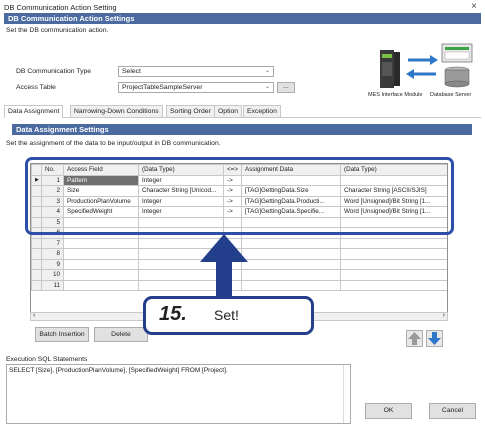 This screenshot has width=485, height=428. I want to click on action-instruction: Set the DB communication action., so click(57, 30).